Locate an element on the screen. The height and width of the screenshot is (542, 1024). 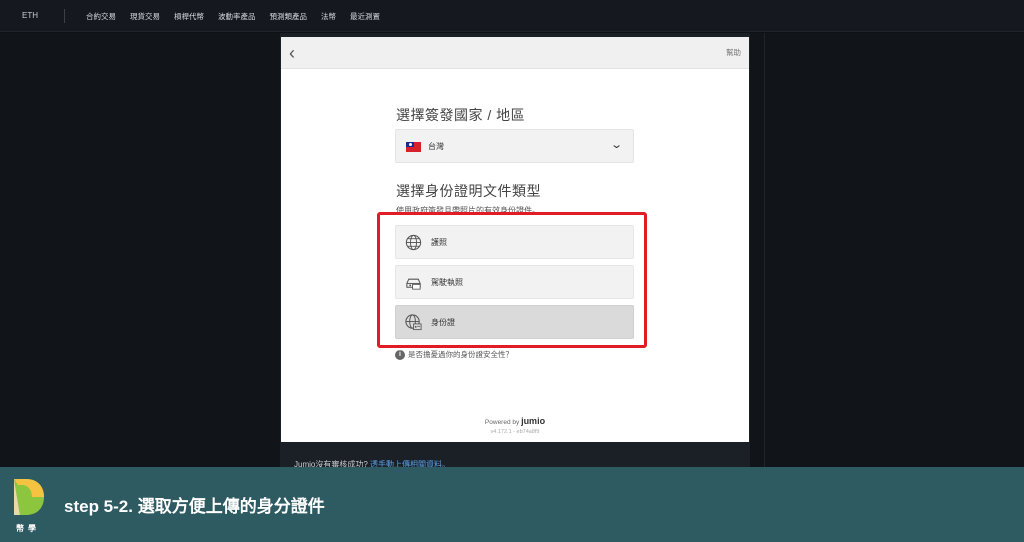
highlight-box is located at coordinates (512, 280).